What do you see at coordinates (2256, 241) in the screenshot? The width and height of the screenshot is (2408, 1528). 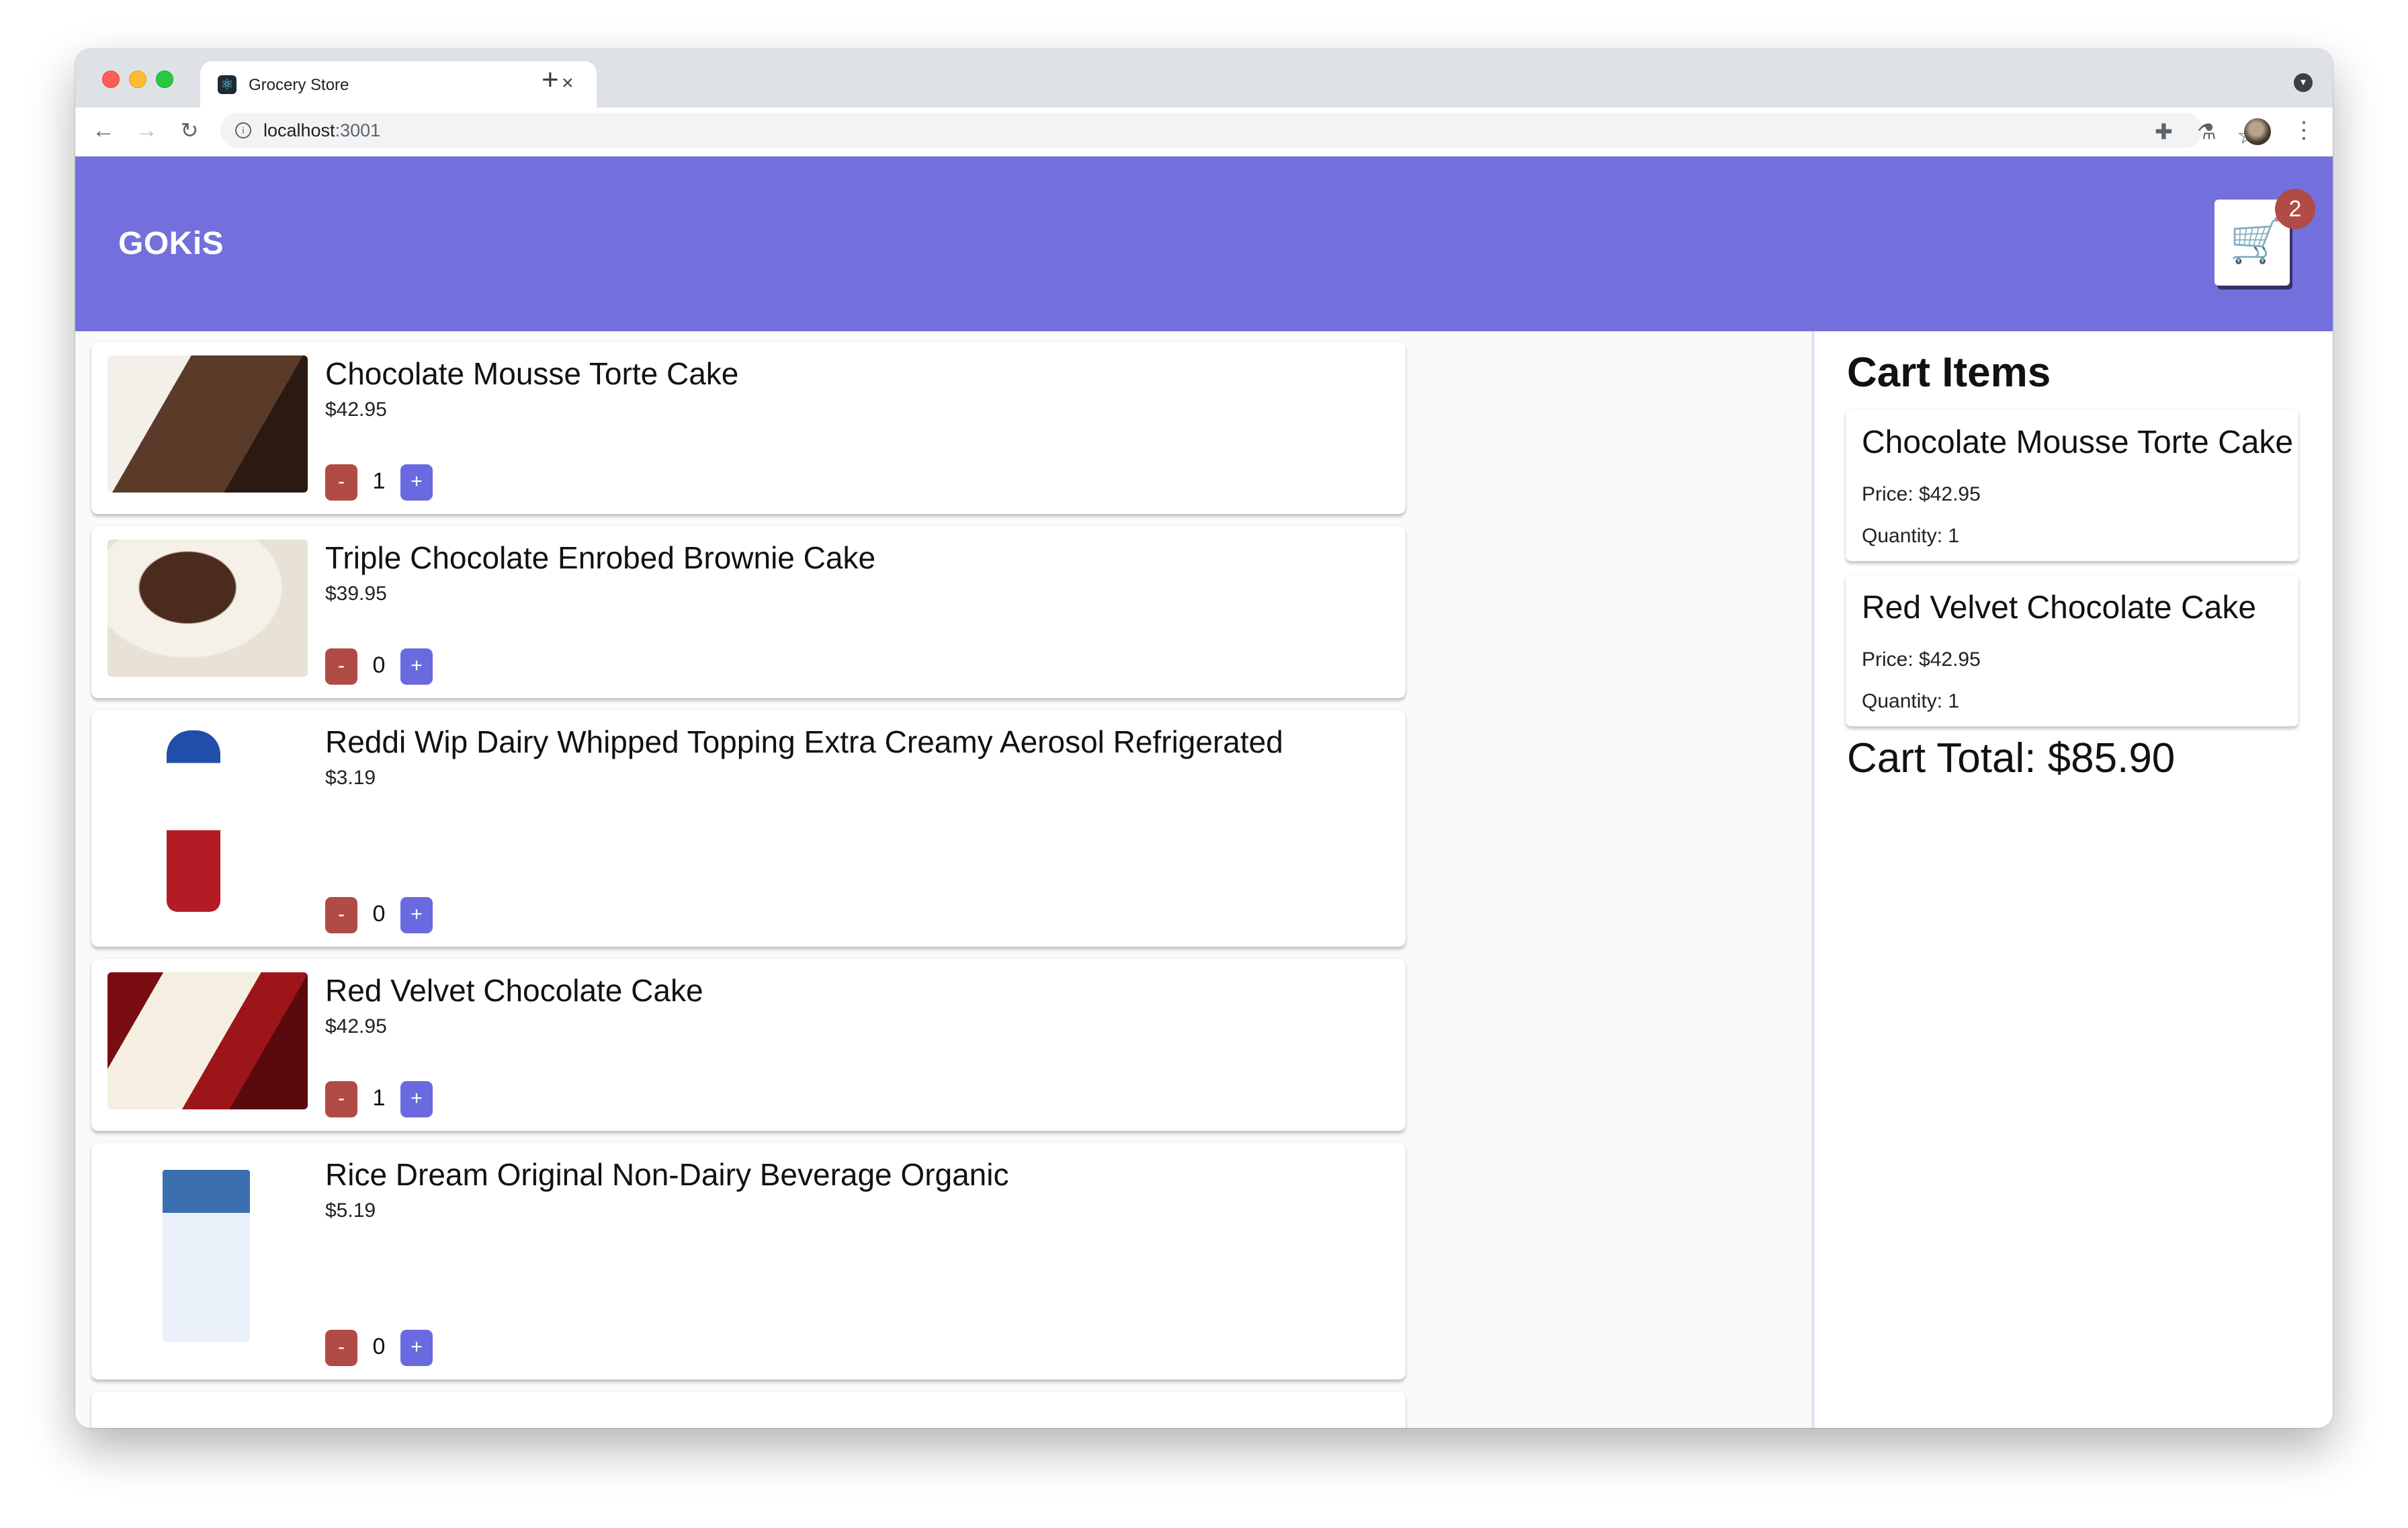 I see `shopping-cart-icon: 🛒` at bounding box center [2256, 241].